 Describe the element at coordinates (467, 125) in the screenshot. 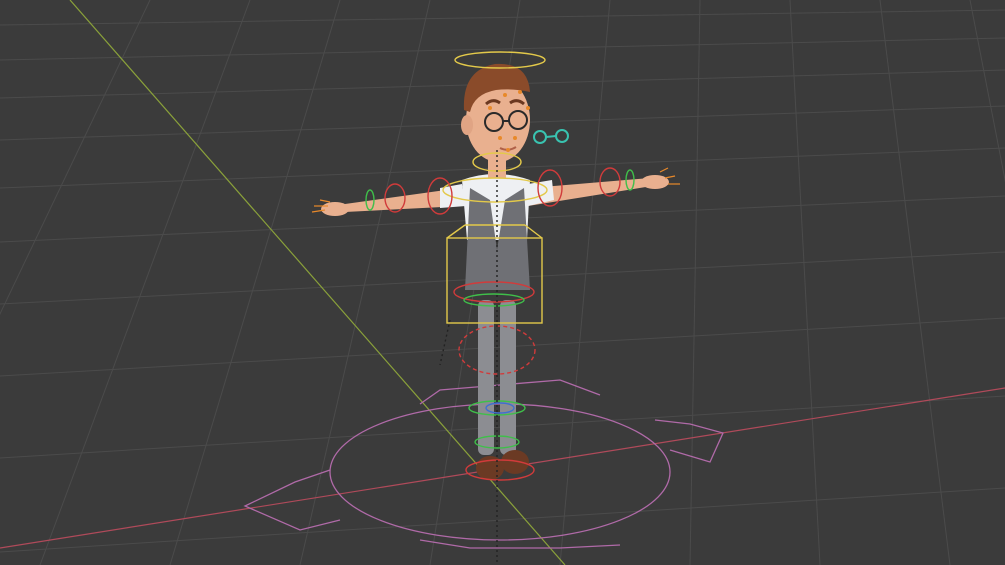

I see `ear` at that location.